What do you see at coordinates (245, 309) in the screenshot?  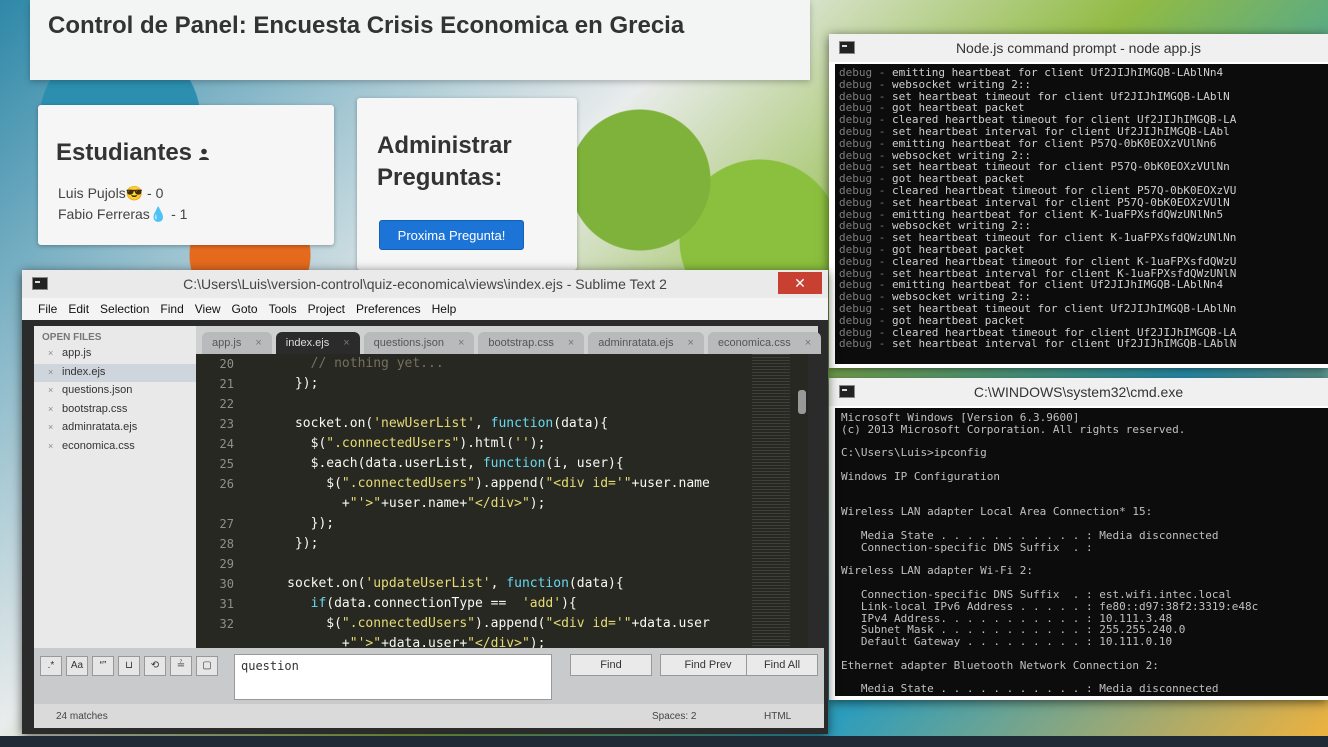 I see `menu-goto: Goto` at bounding box center [245, 309].